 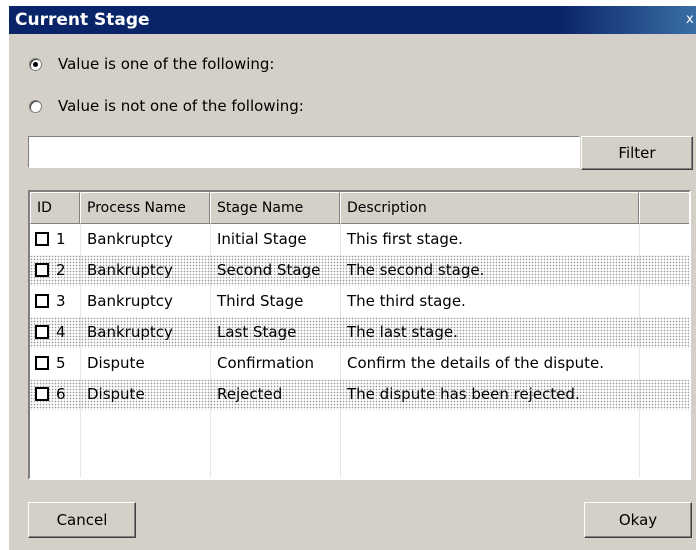 What do you see at coordinates (61, 270) in the screenshot?
I see `row-id: 2` at bounding box center [61, 270].